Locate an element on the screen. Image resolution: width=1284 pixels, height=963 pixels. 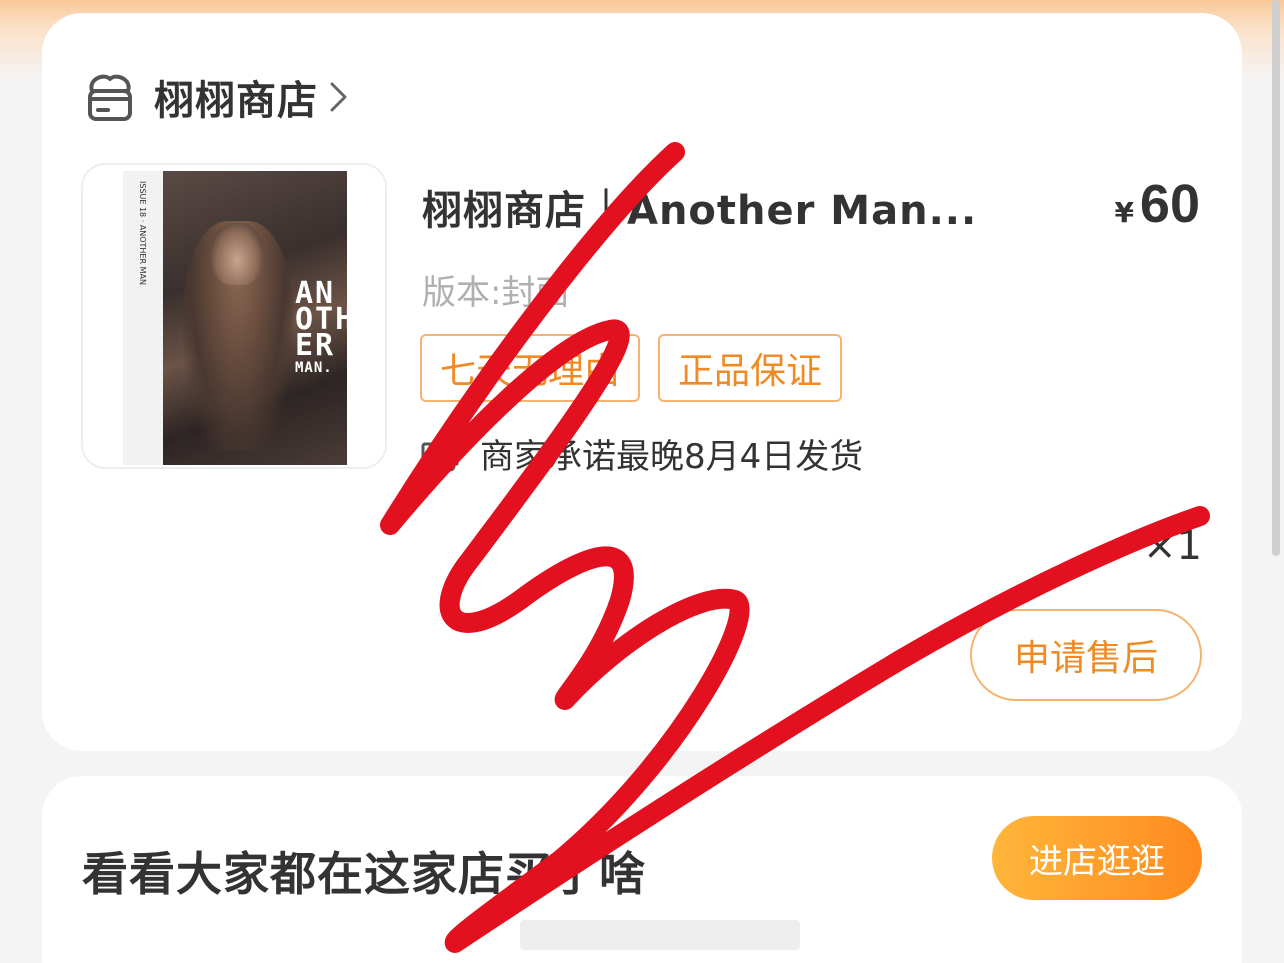
product-thumbnail: ISSUE 18 · ANOTHER MAN AN OTH ER MAN. is located at coordinates (234, 316).